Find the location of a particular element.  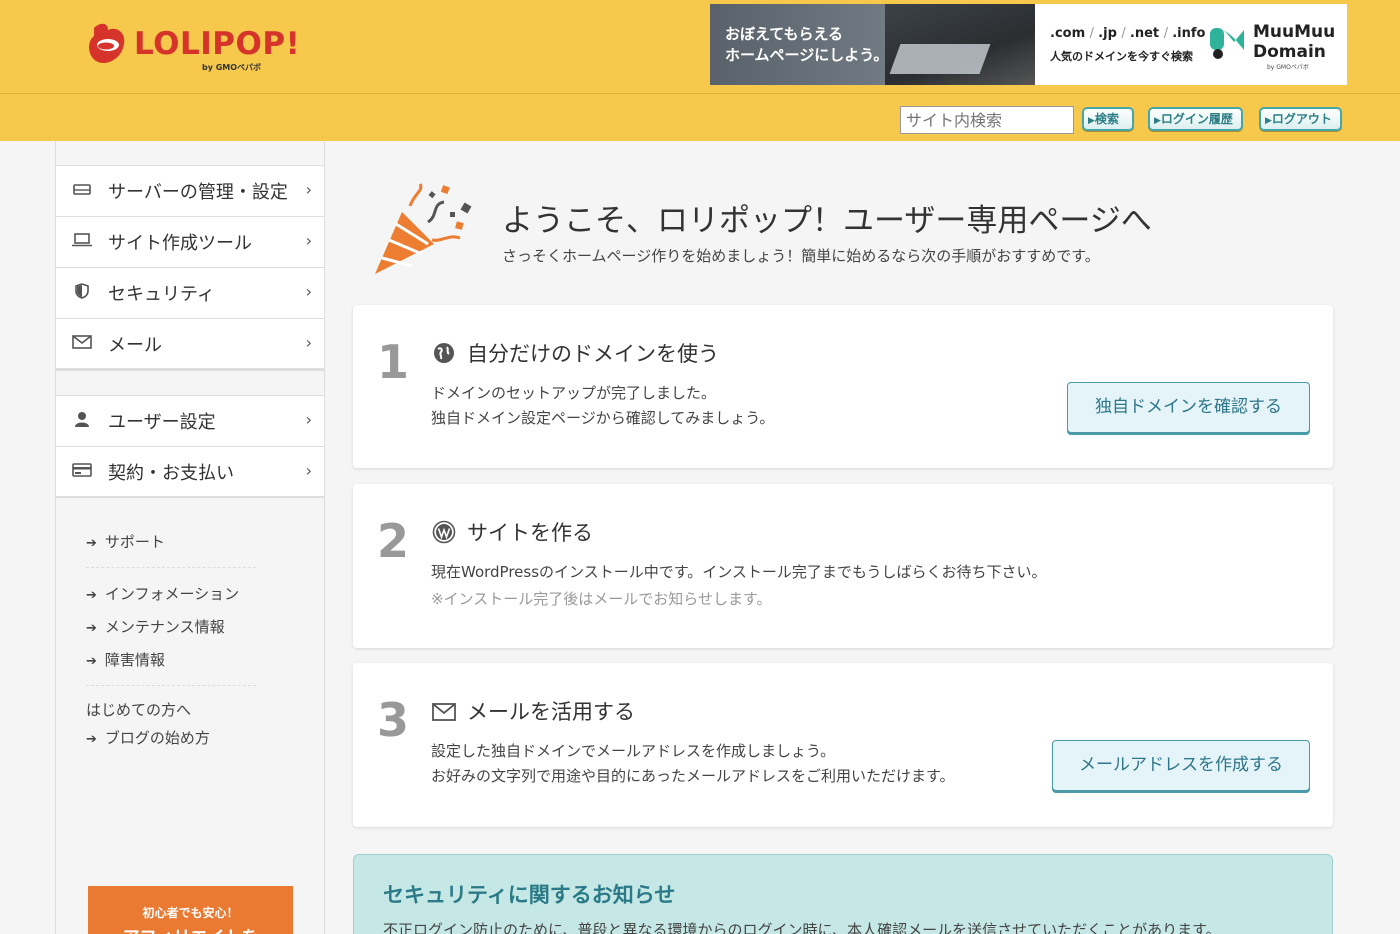

divider is located at coordinates (171, 685).